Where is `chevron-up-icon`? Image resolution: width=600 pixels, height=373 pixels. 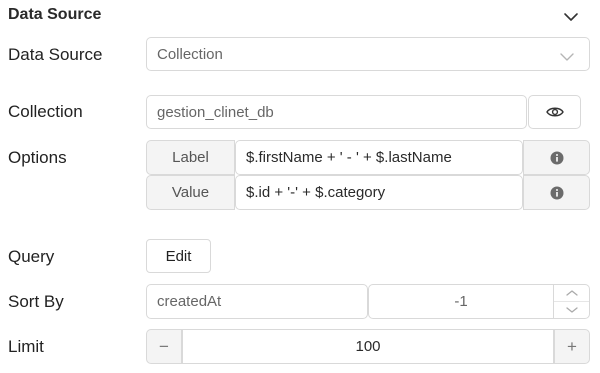 chevron-up-icon is located at coordinates (571, 293).